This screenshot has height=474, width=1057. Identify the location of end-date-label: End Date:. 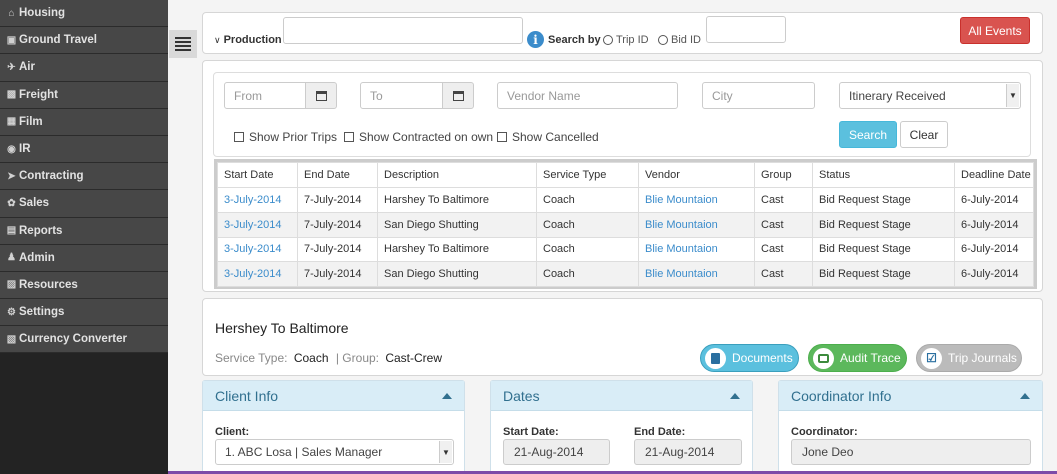
(660, 432).